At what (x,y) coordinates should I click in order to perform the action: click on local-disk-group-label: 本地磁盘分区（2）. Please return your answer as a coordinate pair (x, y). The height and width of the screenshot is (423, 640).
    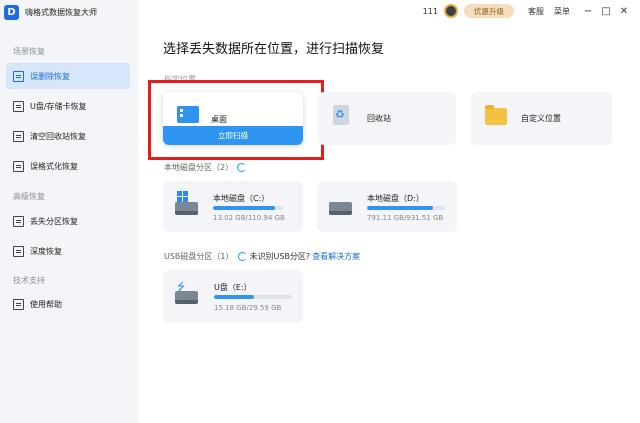
    Looking at the image, I should click on (205, 167).